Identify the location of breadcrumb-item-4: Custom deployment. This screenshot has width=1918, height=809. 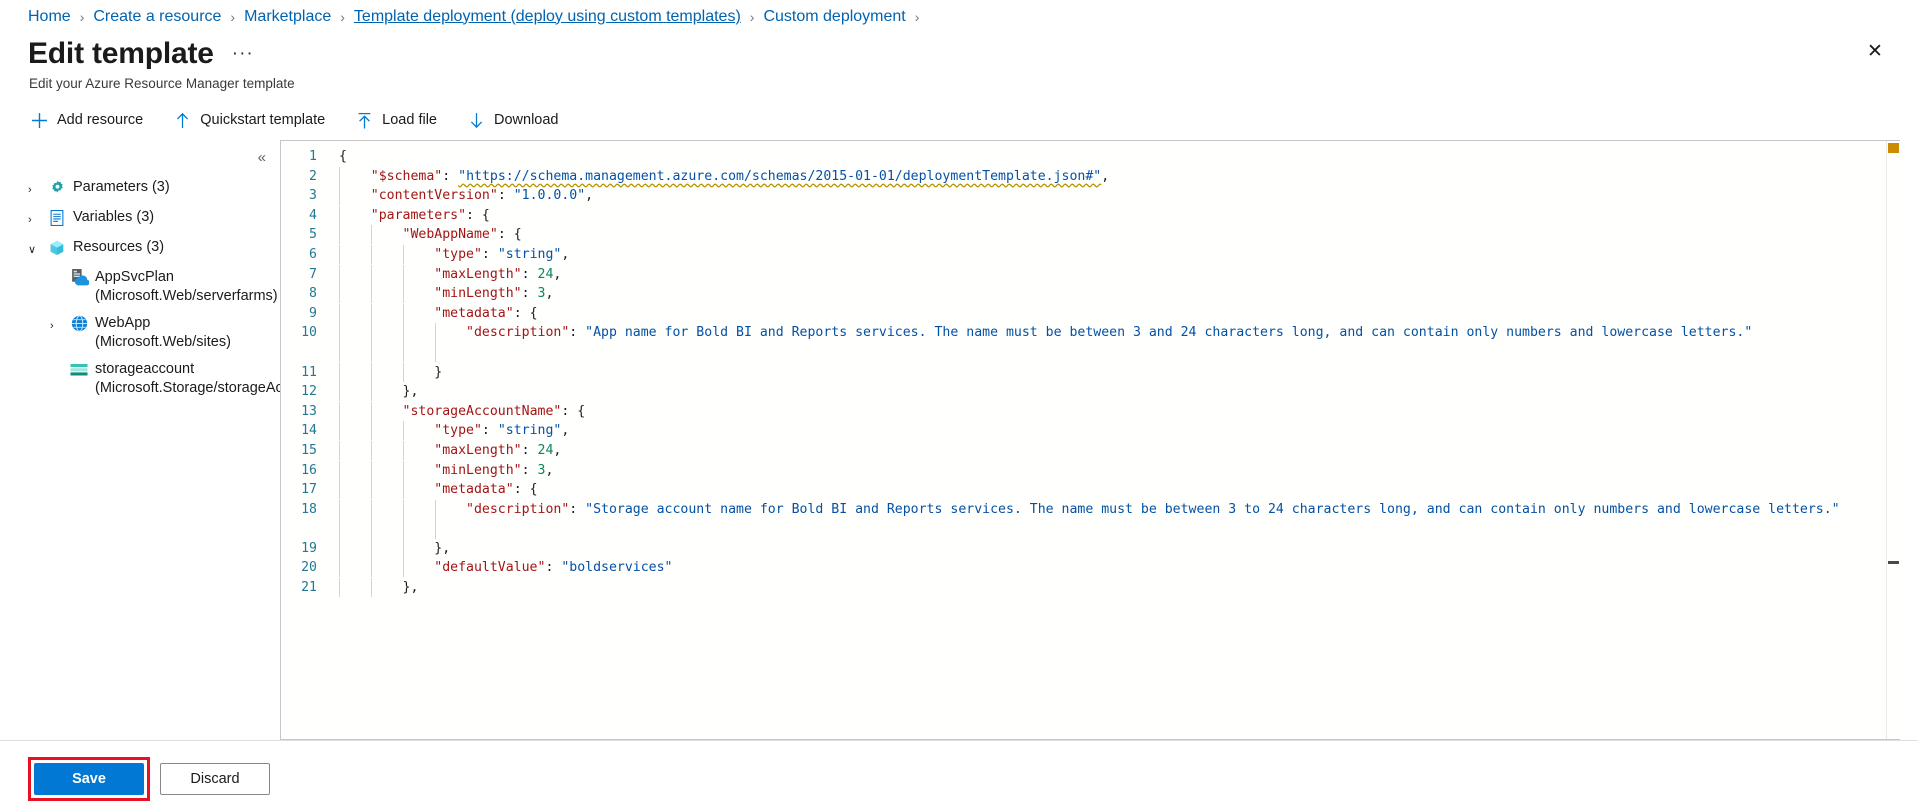
(834, 17).